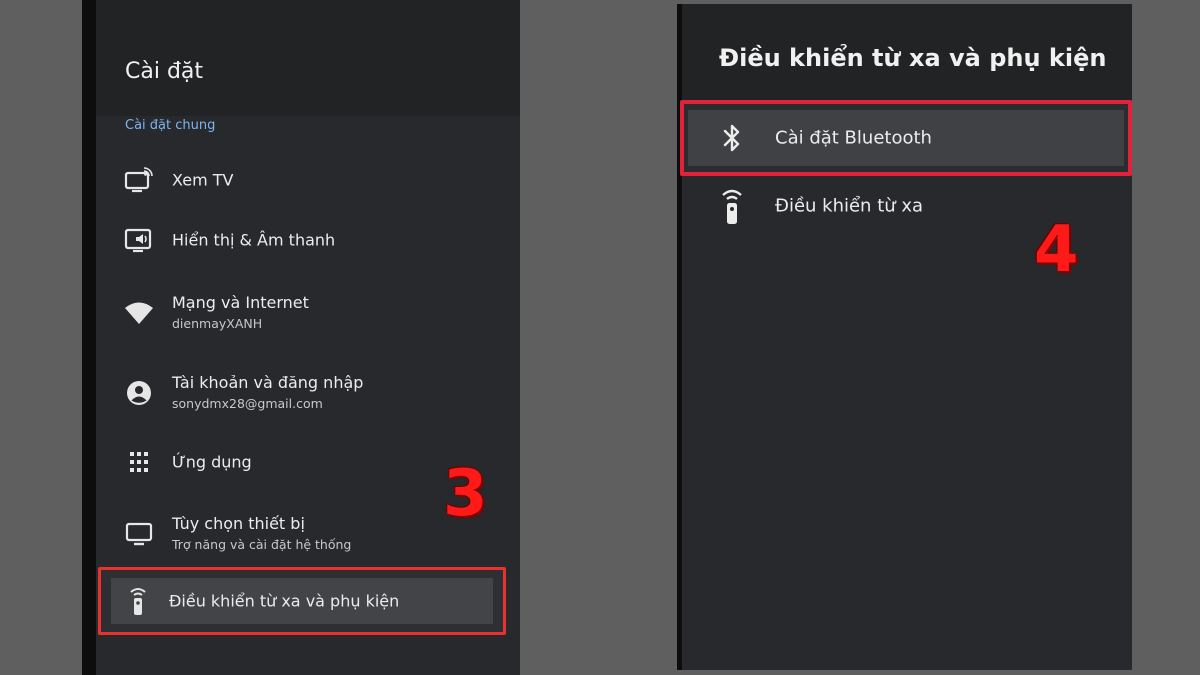 Image resolution: width=1200 pixels, height=675 pixels. I want to click on menu-item-label: Tùy chọn thiết bị, so click(238, 523).